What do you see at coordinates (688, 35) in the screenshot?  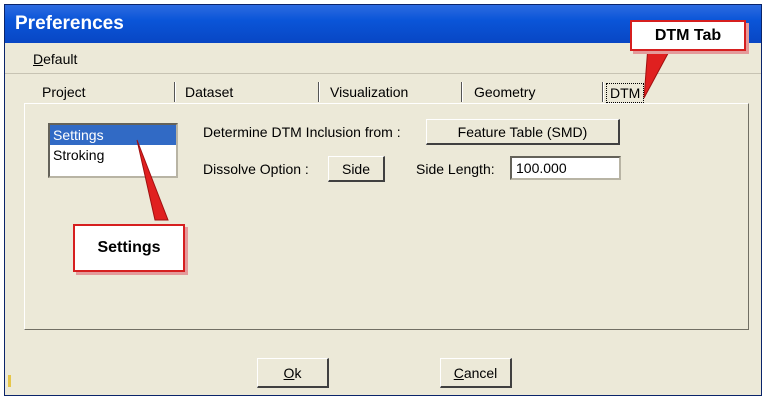 I see `dtm-tab-callout: DTM Tab` at bounding box center [688, 35].